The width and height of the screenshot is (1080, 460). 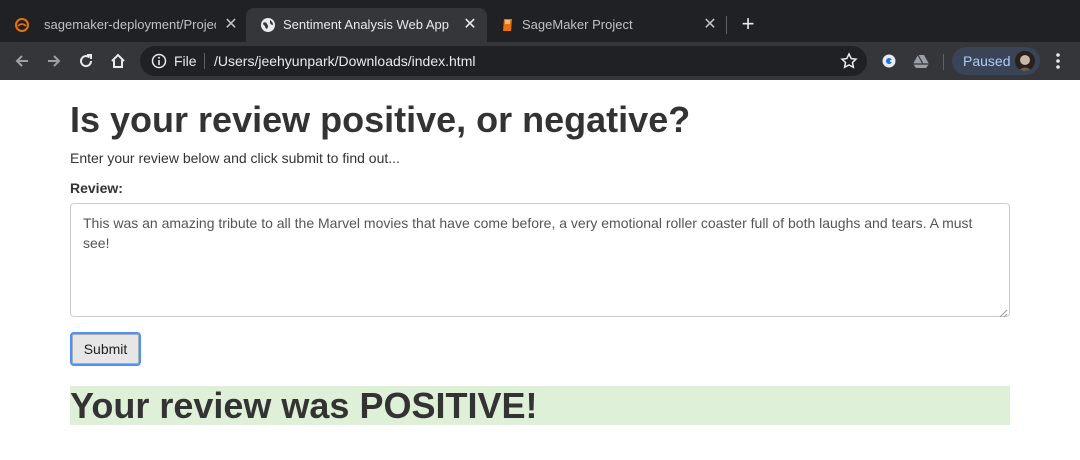 I want to click on reload-icon, so click(x=86, y=61).